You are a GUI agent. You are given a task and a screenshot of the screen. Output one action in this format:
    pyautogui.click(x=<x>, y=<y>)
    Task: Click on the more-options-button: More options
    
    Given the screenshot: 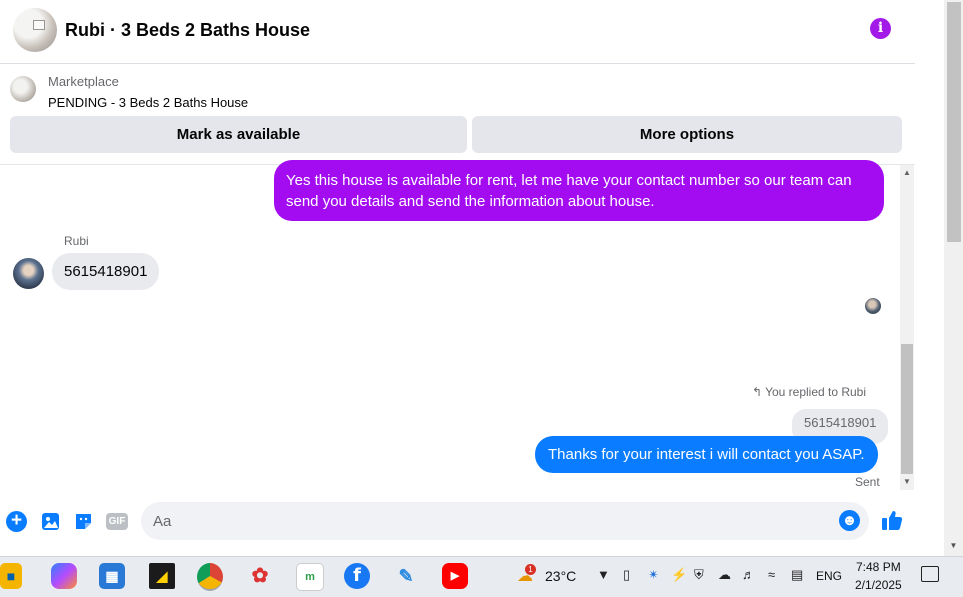 What is the action you would take?
    pyautogui.click(x=687, y=134)
    